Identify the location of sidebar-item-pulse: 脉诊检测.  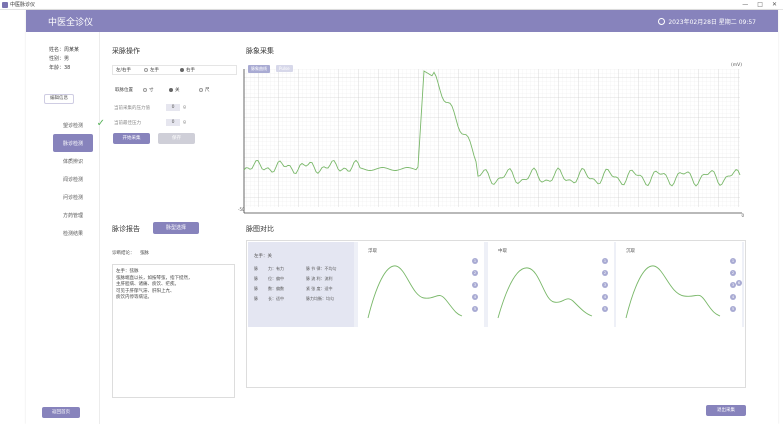
(73, 143).